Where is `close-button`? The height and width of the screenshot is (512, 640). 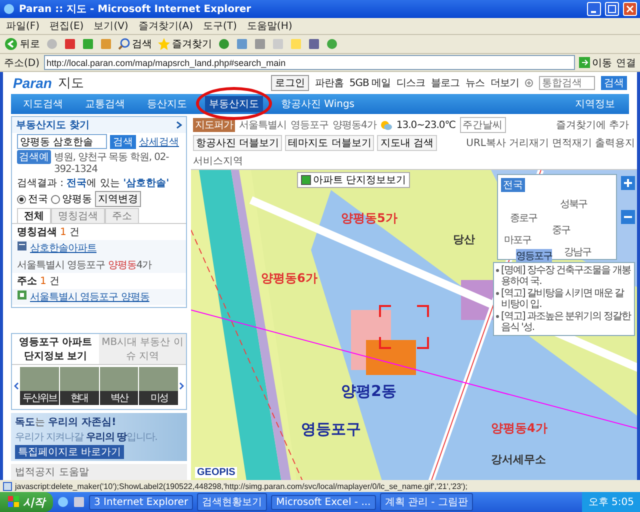
close-button is located at coordinates (630, 9).